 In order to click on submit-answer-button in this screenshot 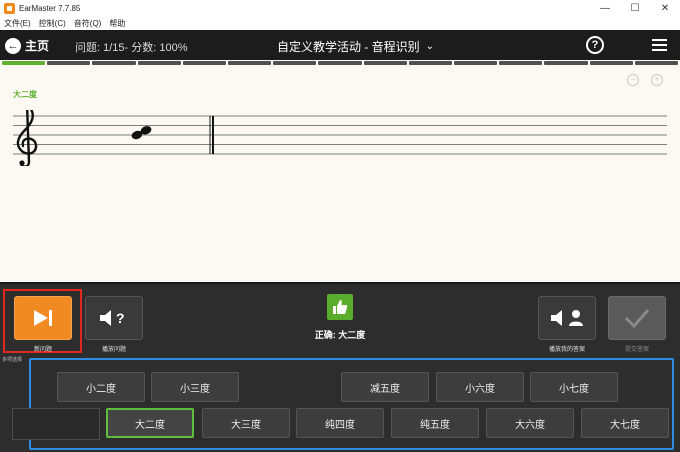, I will do `click(637, 318)`.